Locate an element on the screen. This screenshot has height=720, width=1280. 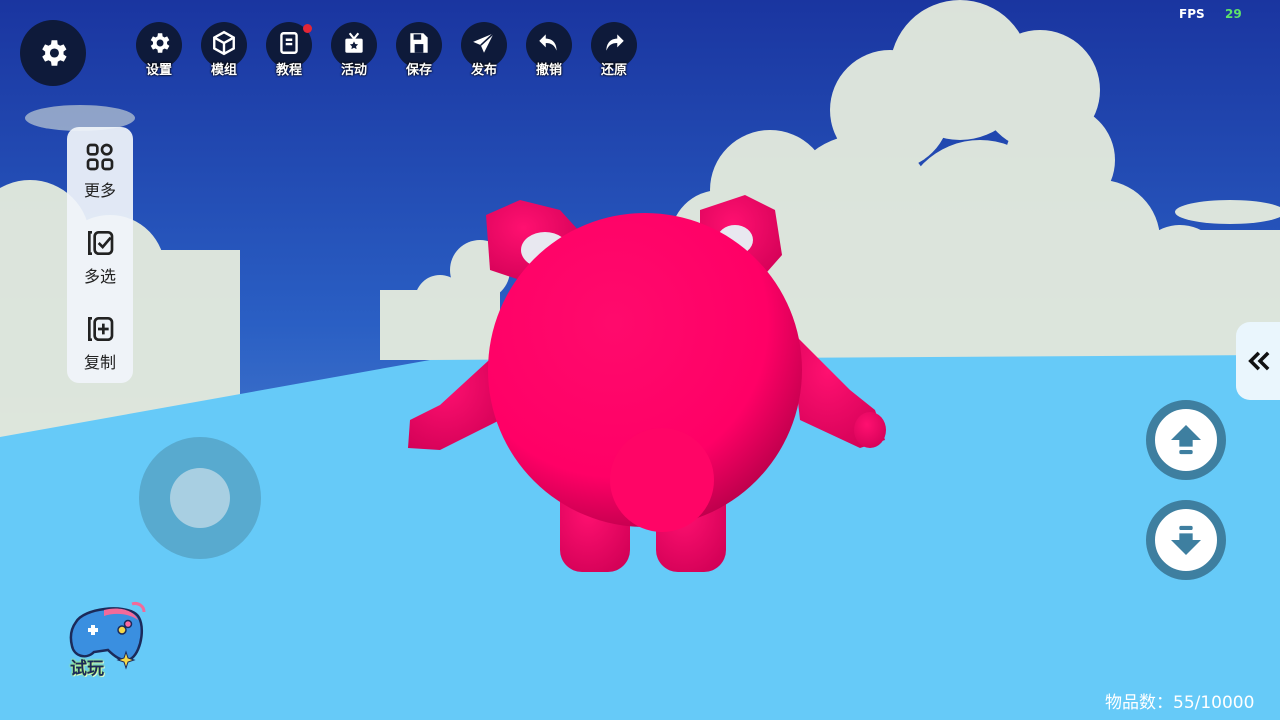
try-play-button: 试玩 is located at coordinates (106, 640).